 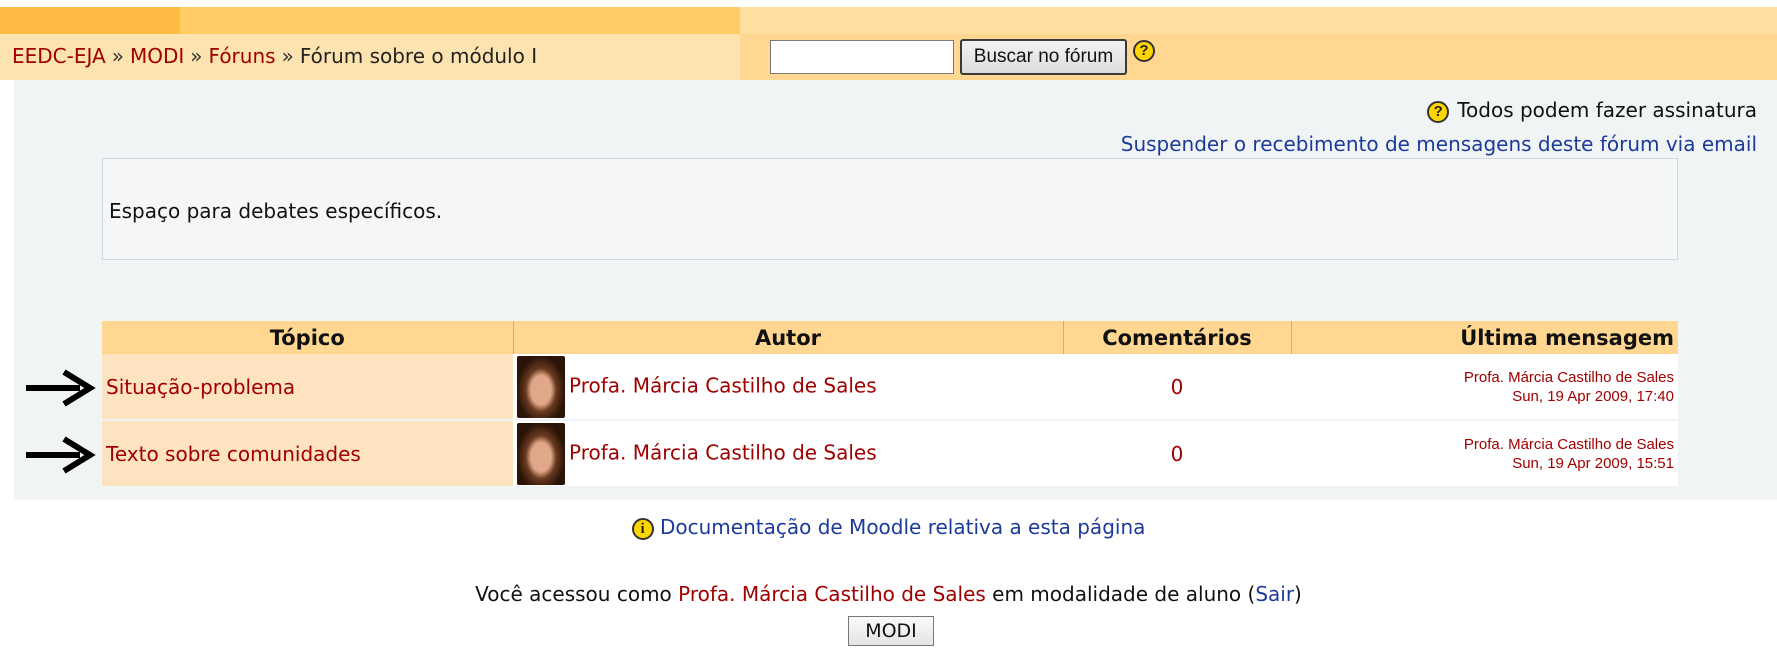 What do you see at coordinates (1274, 594) in the screenshot?
I see `logout-link: Sair` at bounding box center [1274, 594].